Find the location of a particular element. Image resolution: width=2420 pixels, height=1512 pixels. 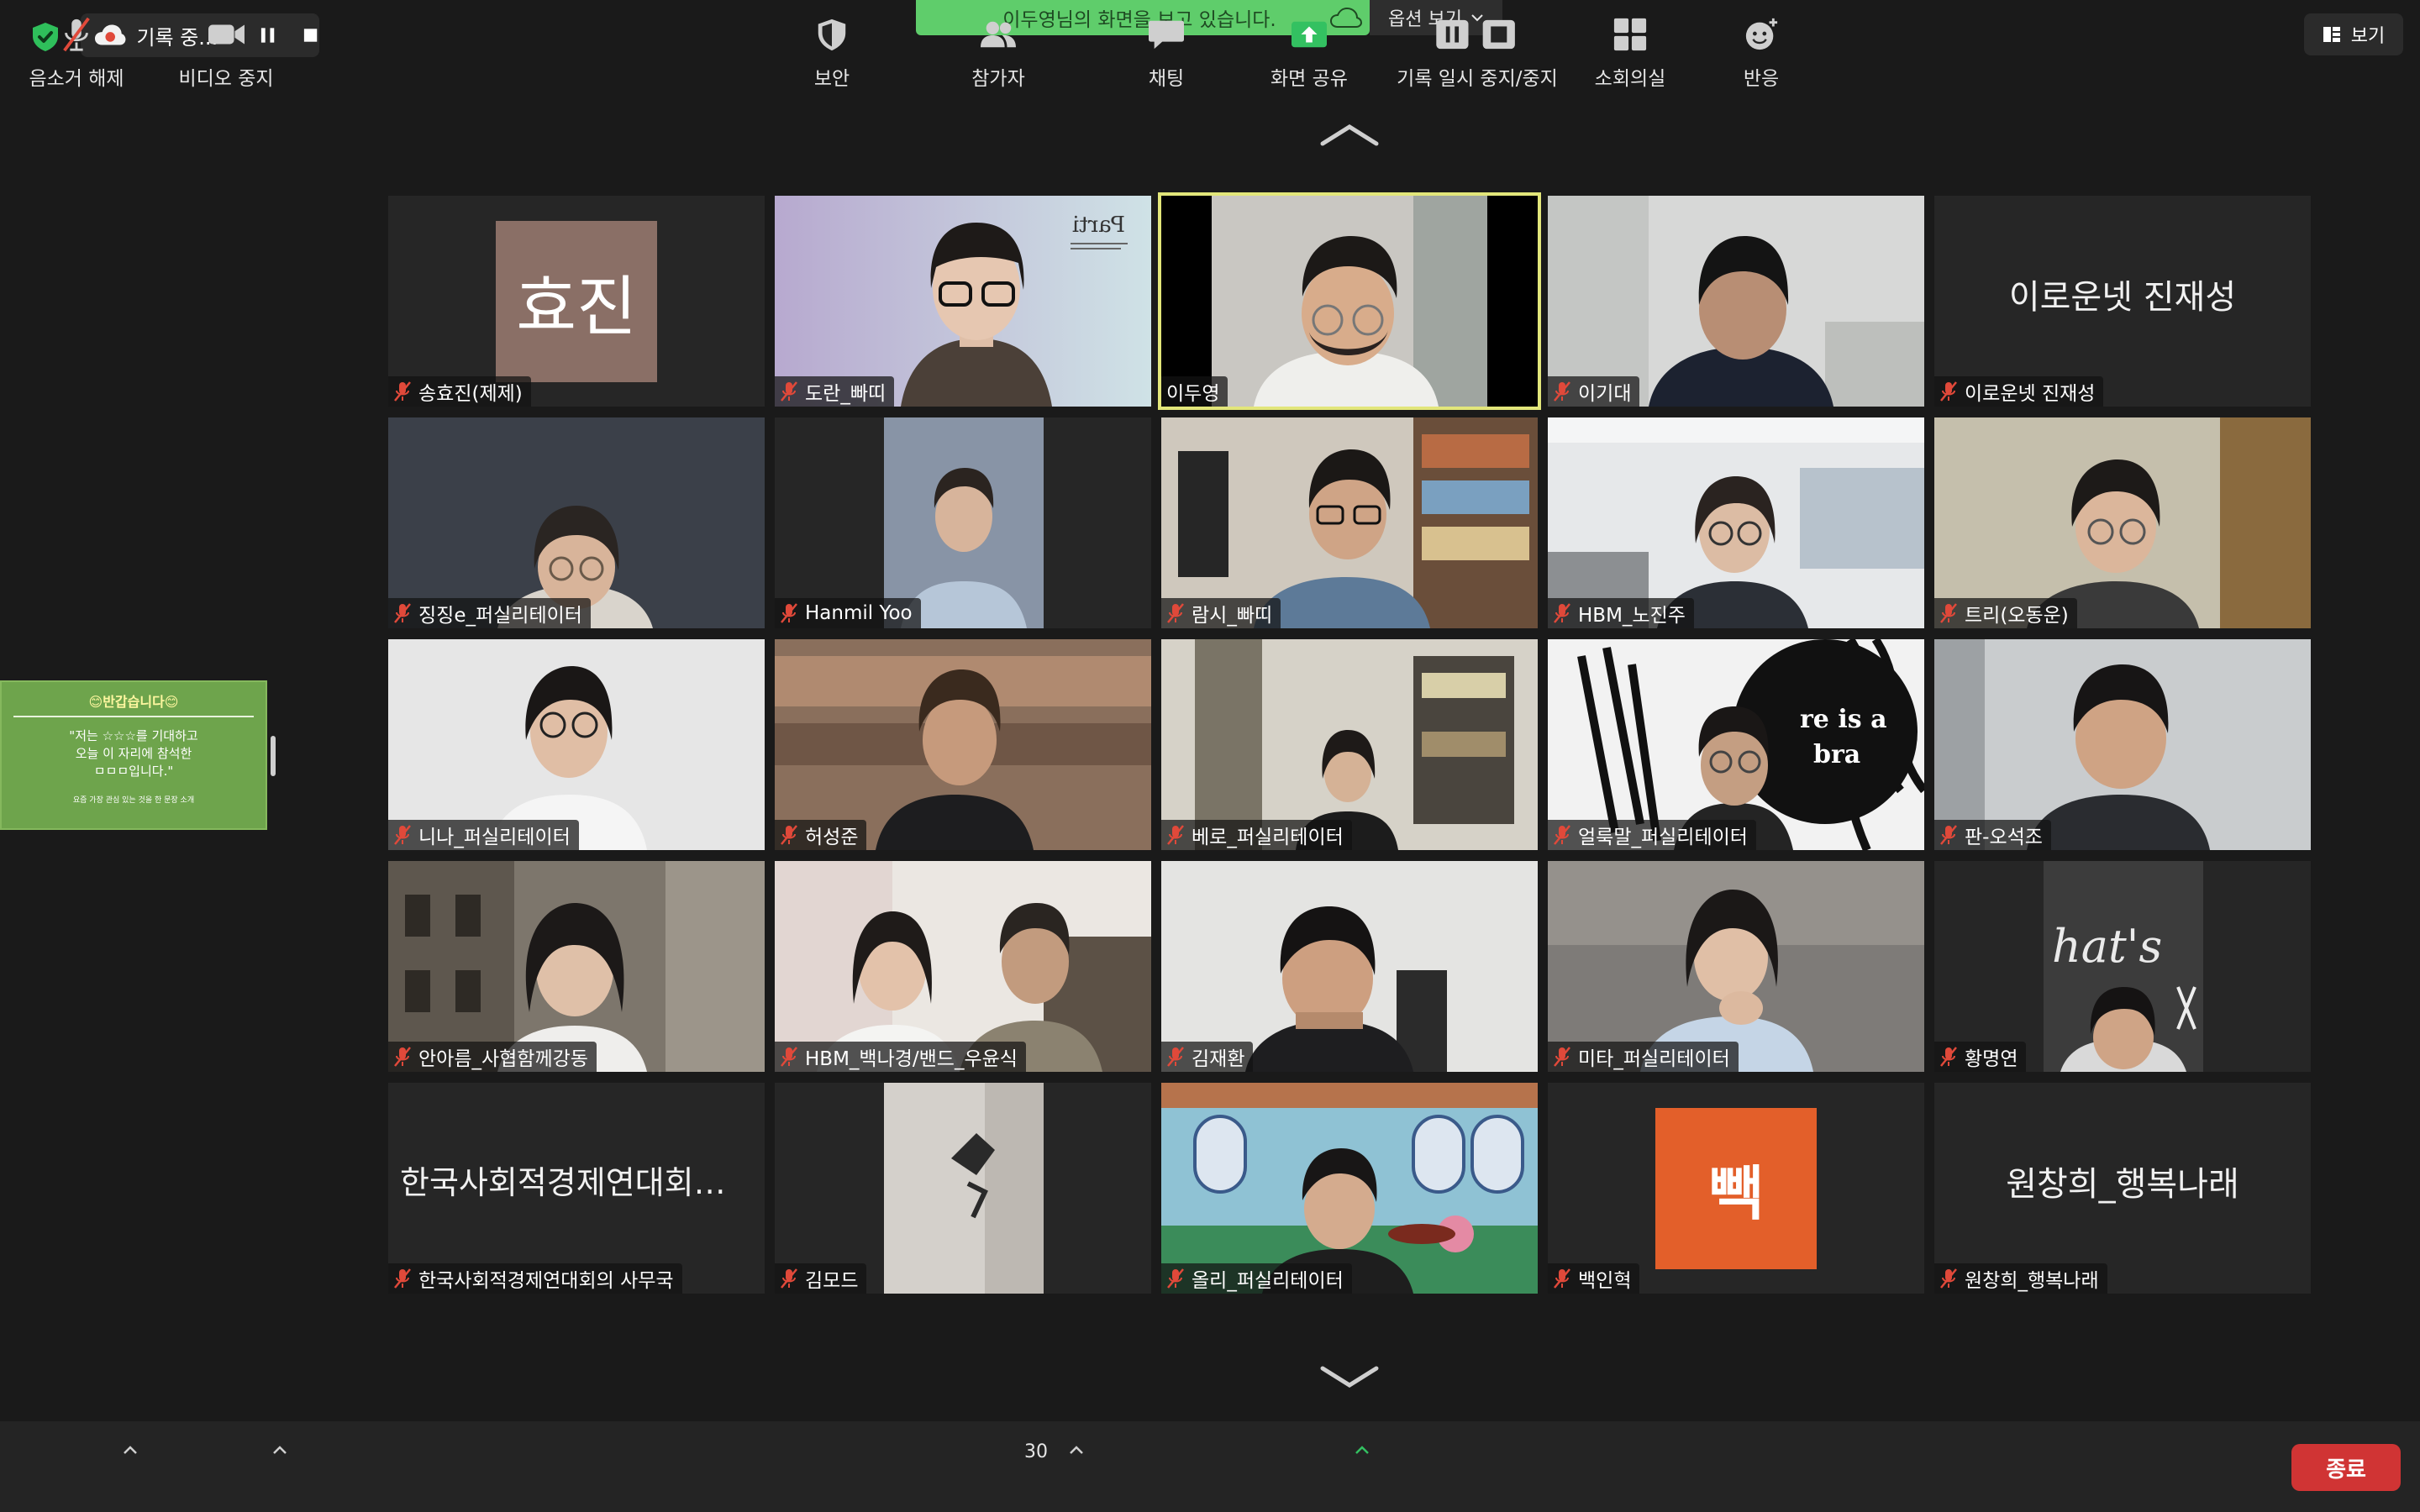

participant-tile: re is a bra 얼룩말_퍼실리테이터 is located at coordinates (1736, 744).